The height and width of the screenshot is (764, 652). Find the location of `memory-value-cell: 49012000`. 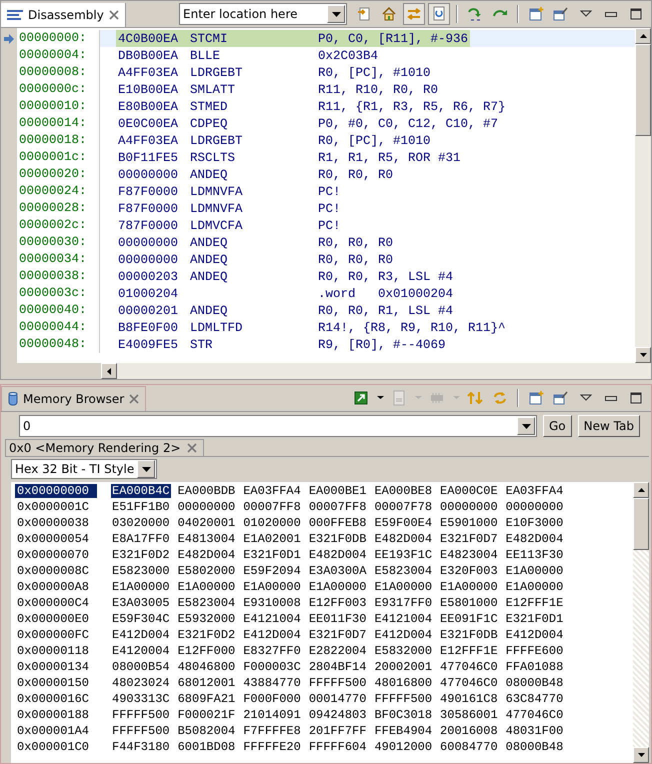

memory-value-cell: 49012000 is located at coordinates (403, 747).